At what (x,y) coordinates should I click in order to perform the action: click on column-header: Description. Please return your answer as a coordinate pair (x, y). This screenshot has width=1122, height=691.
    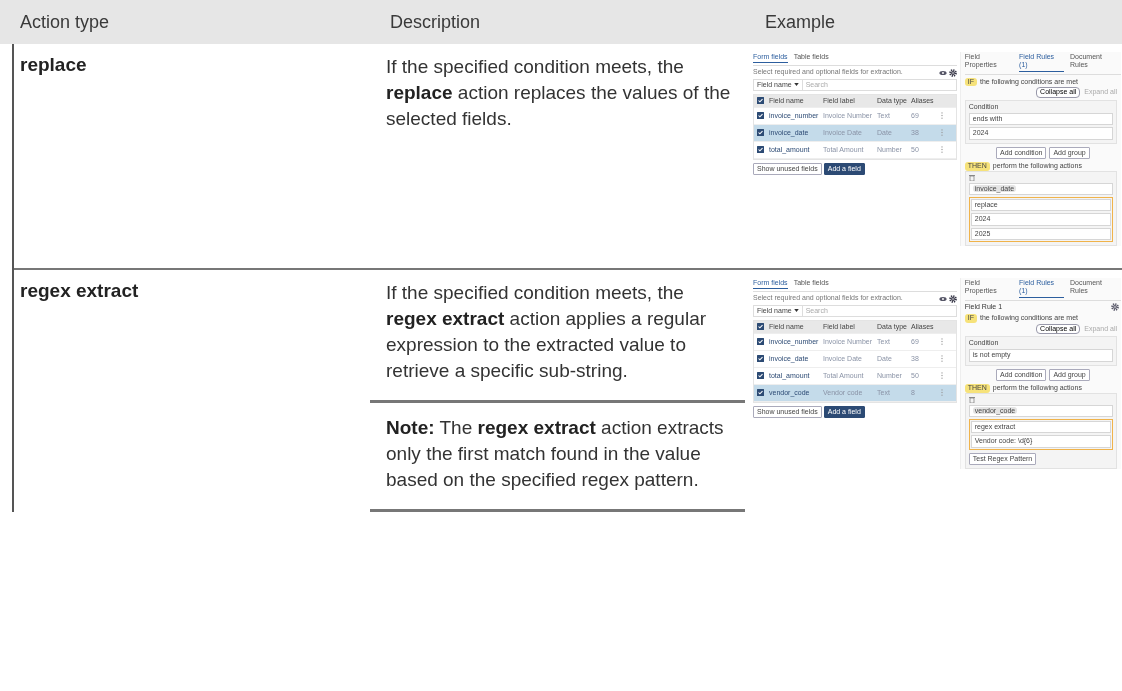
    Looking at the image, I should click on (435, 22).